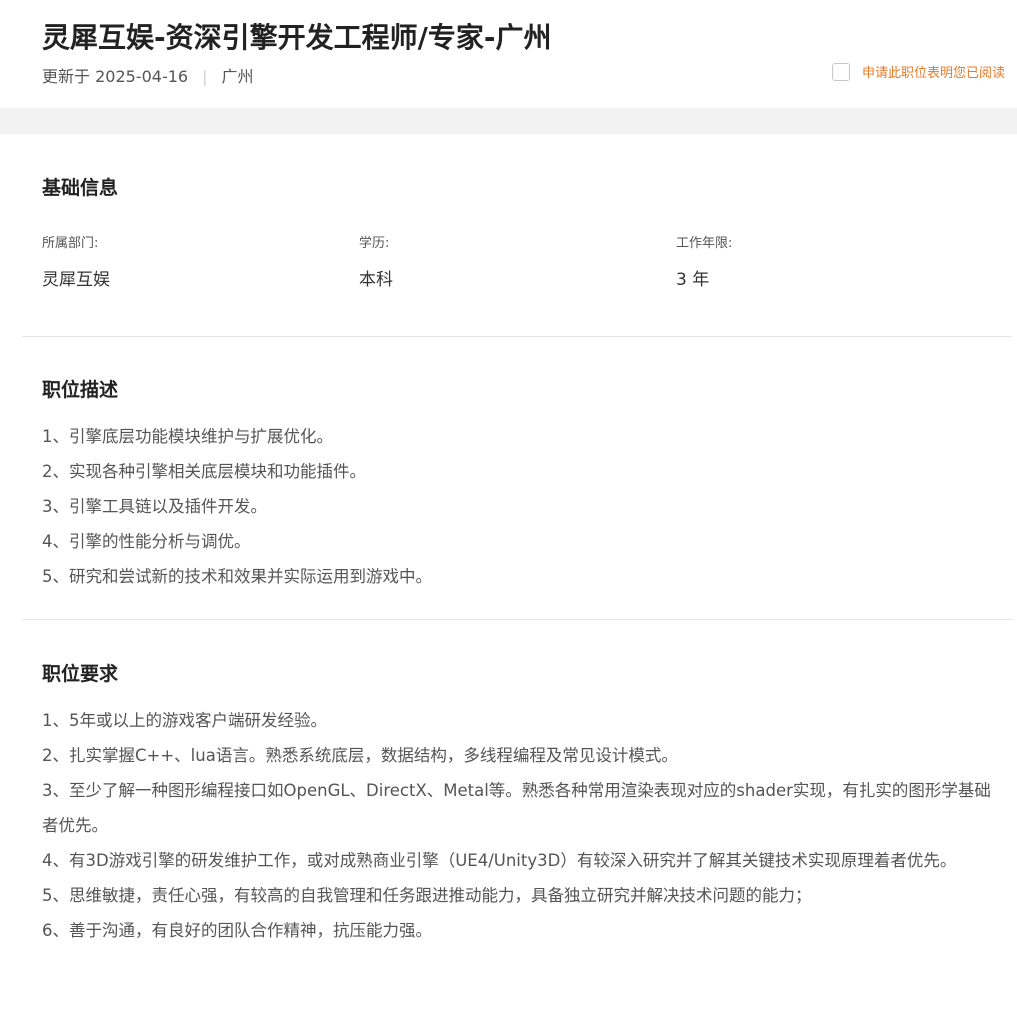  I want to click on experience-value: 3 年, so click(693, 280).